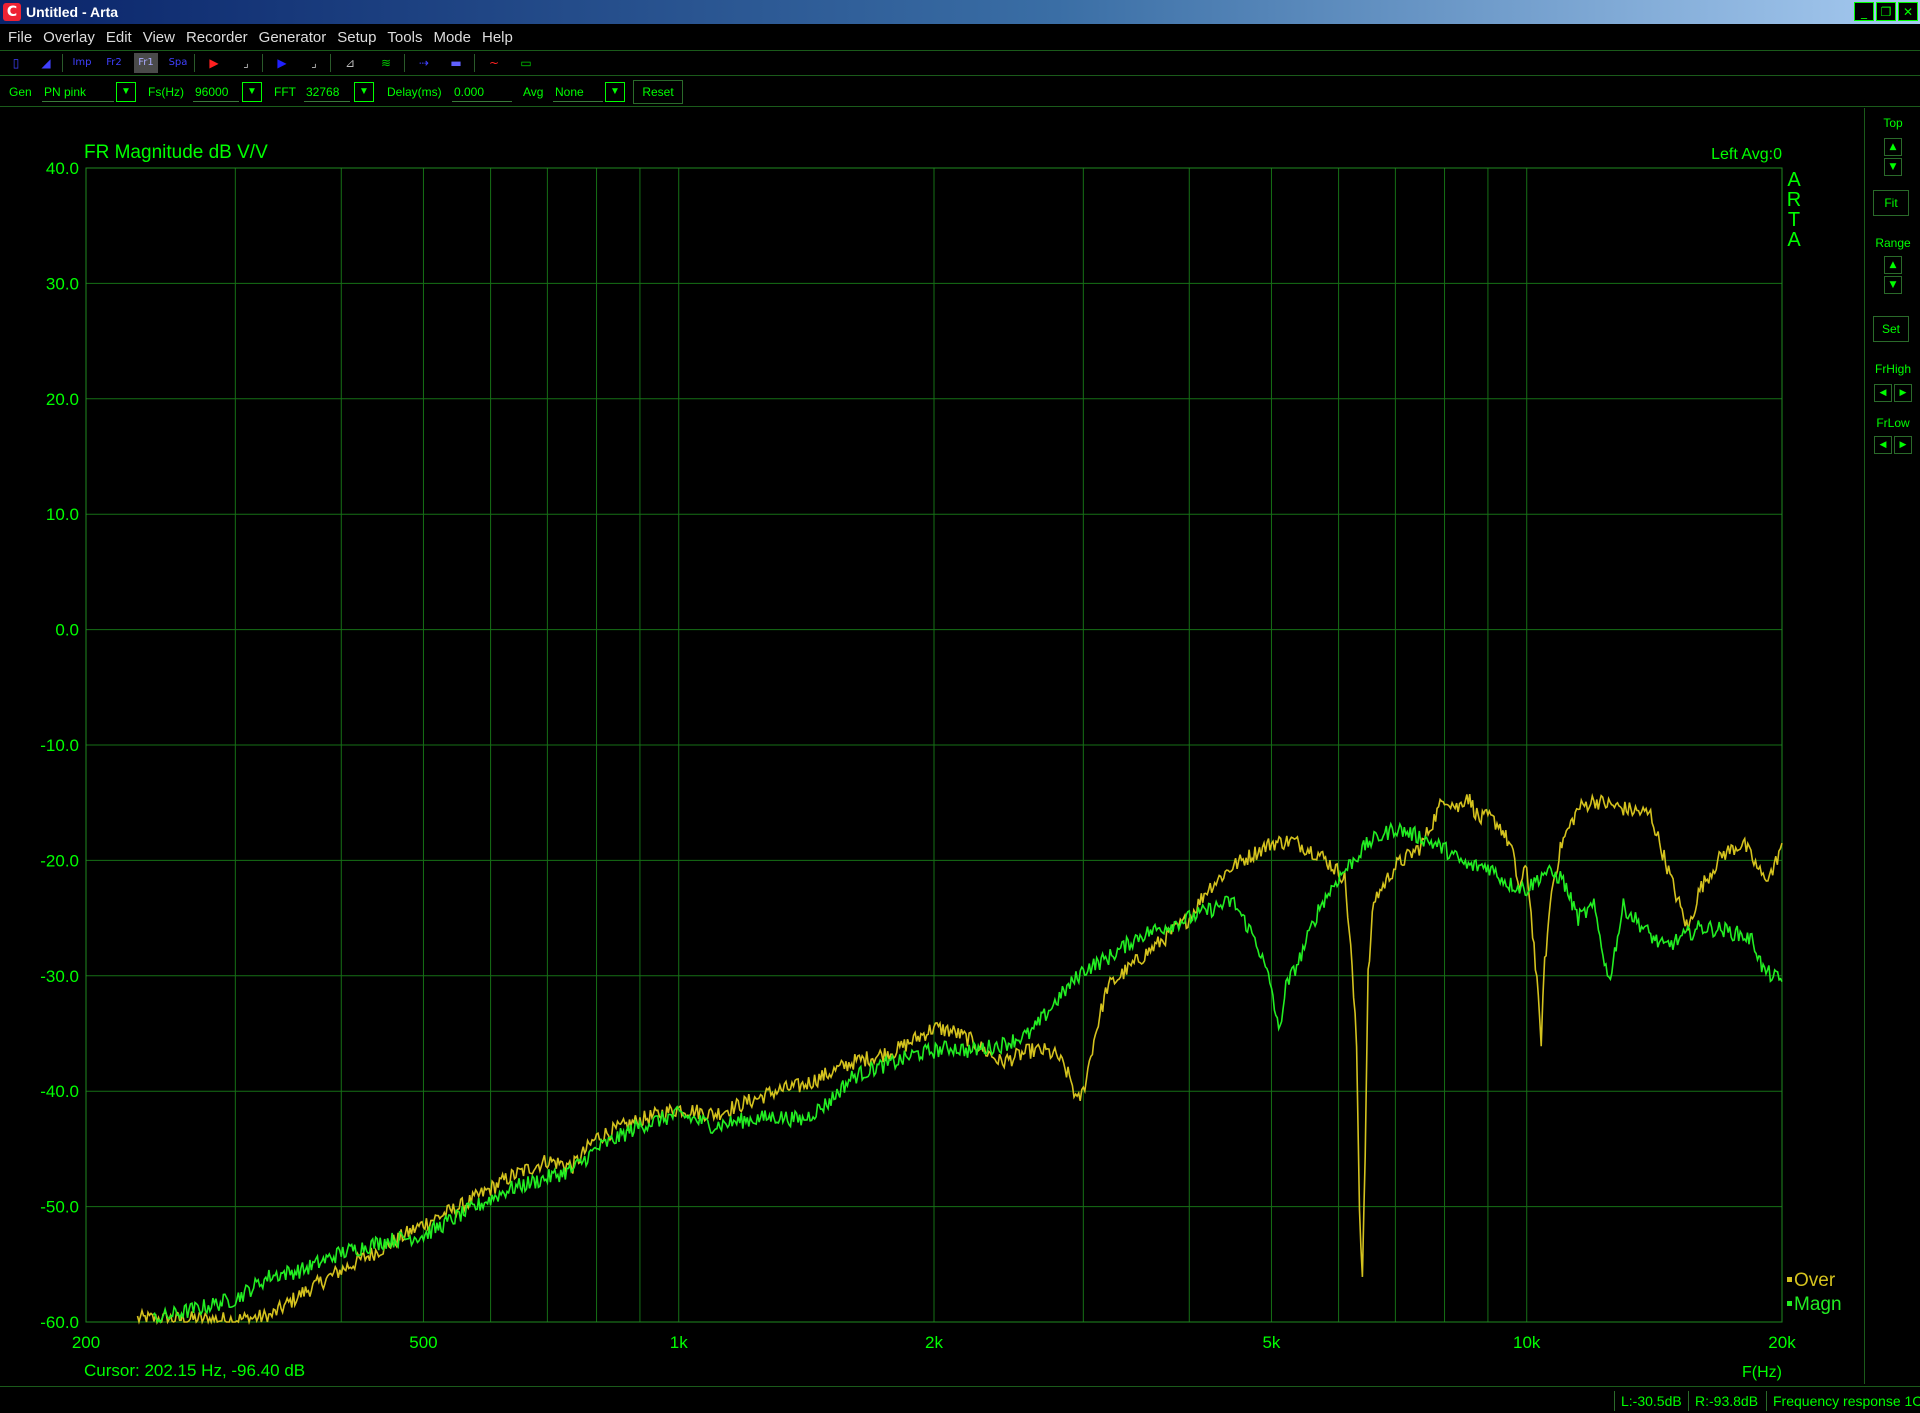 This screenshot has width=1920, height=1413. I want to click on x-tick-label: 200, so click(86, 1342).